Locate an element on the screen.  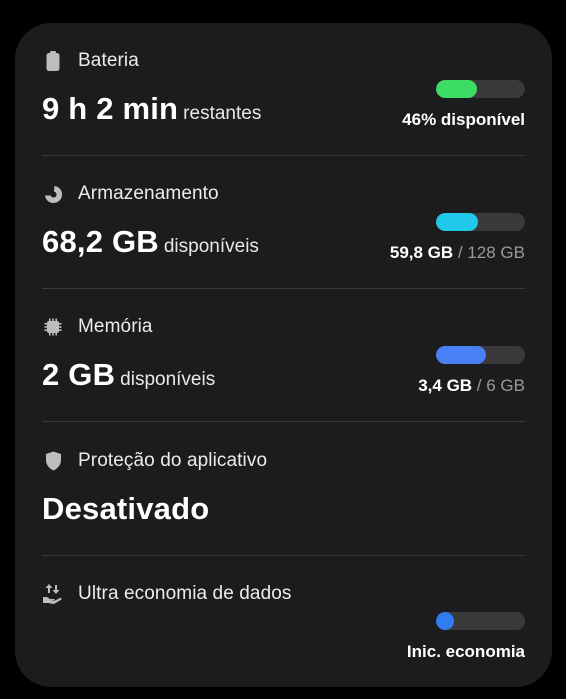
storage-value-line: 68,2 GB disponíveis is located at coordinates (150, 242).